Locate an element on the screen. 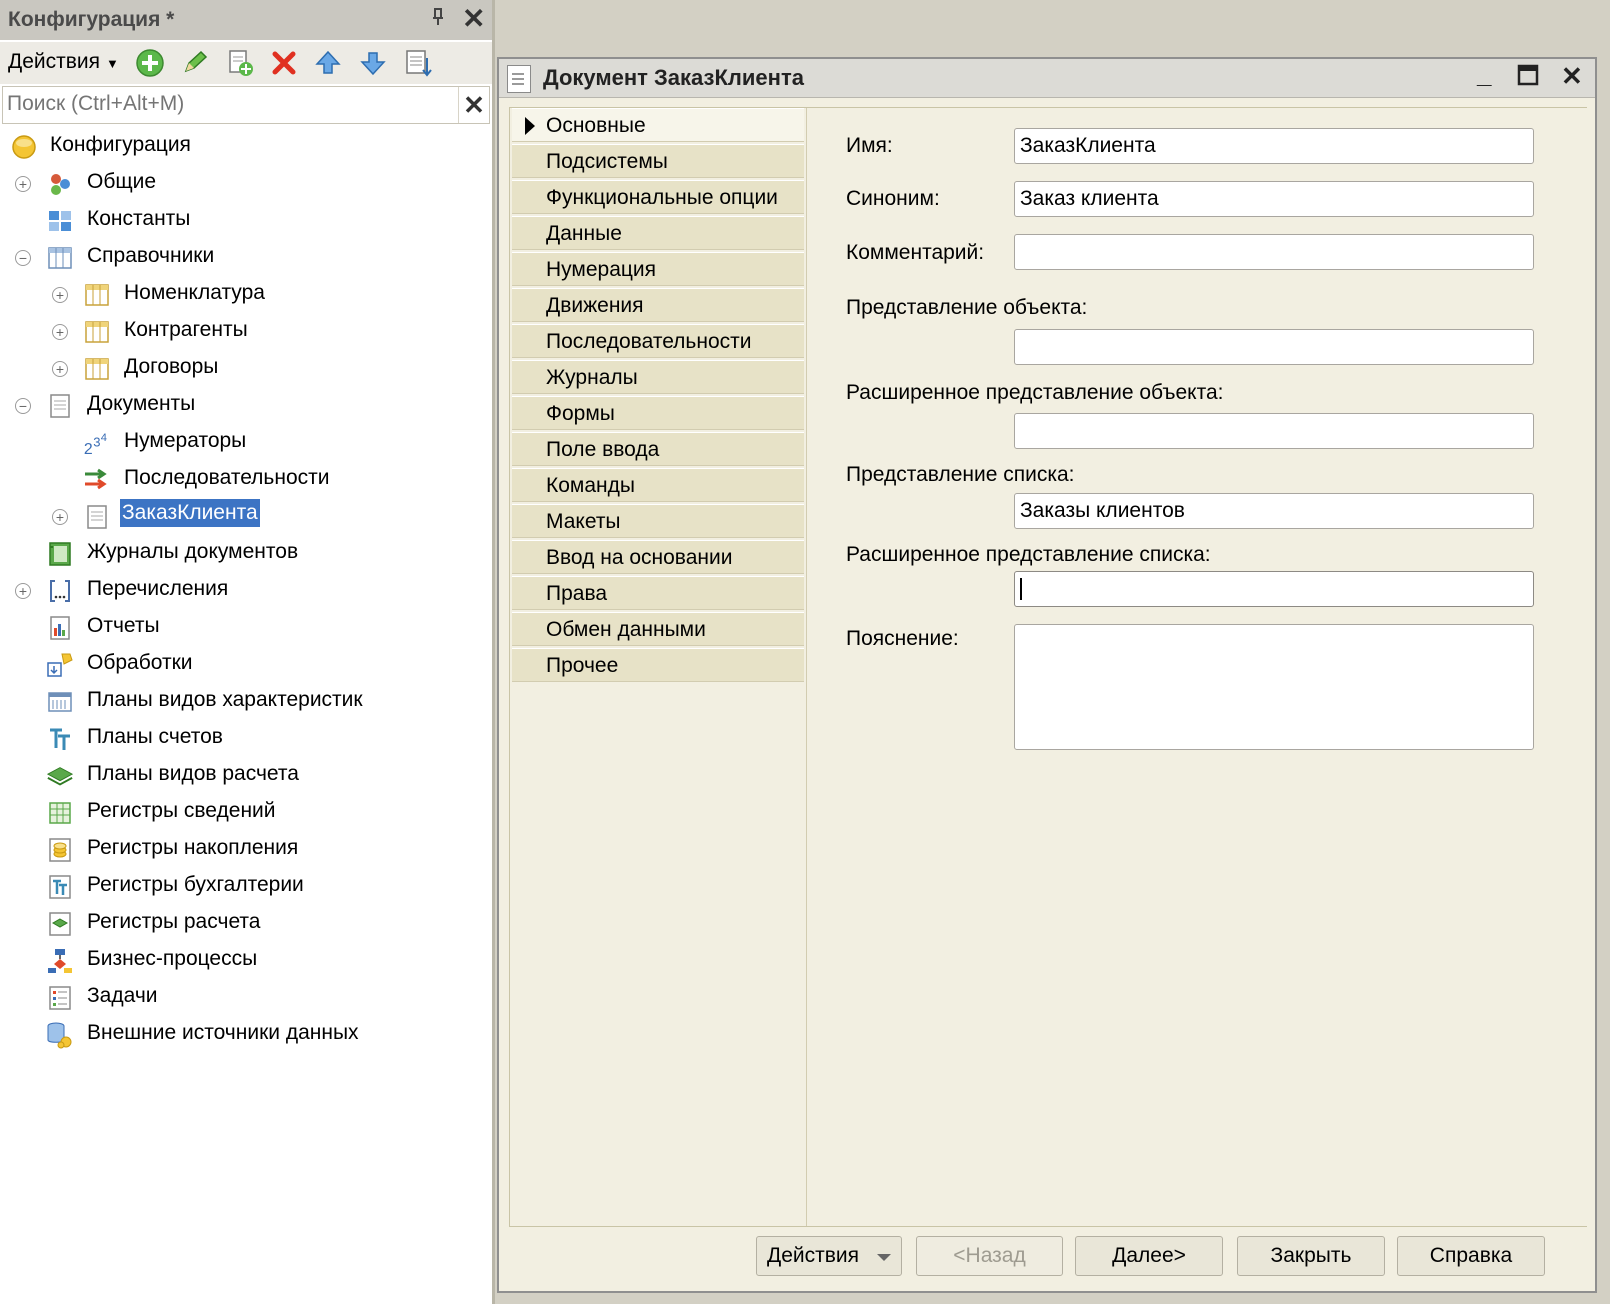 The image size is (1610, 1304). next-button: Далее> is located at coordinates (1149, 1256).